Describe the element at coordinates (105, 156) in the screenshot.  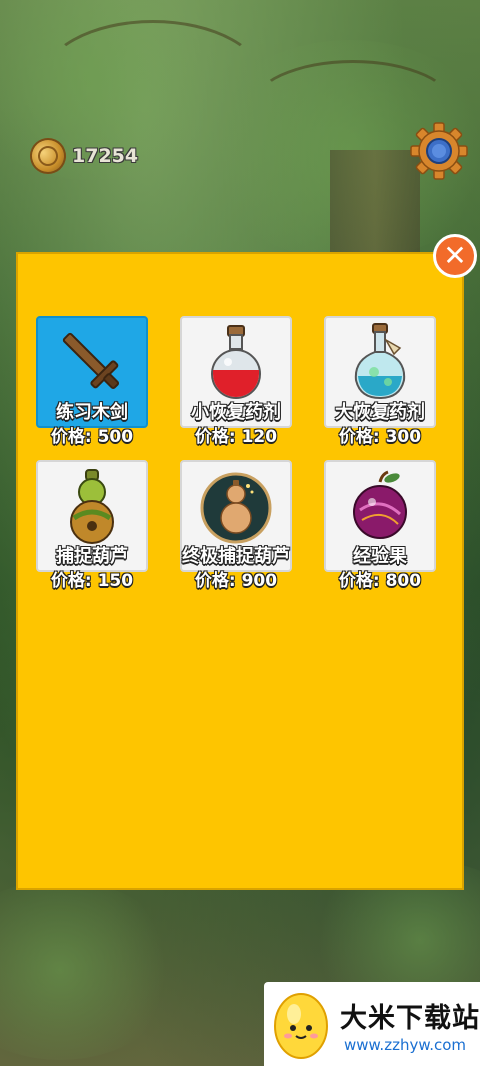
I see `coin-amount: 17254` at that location.